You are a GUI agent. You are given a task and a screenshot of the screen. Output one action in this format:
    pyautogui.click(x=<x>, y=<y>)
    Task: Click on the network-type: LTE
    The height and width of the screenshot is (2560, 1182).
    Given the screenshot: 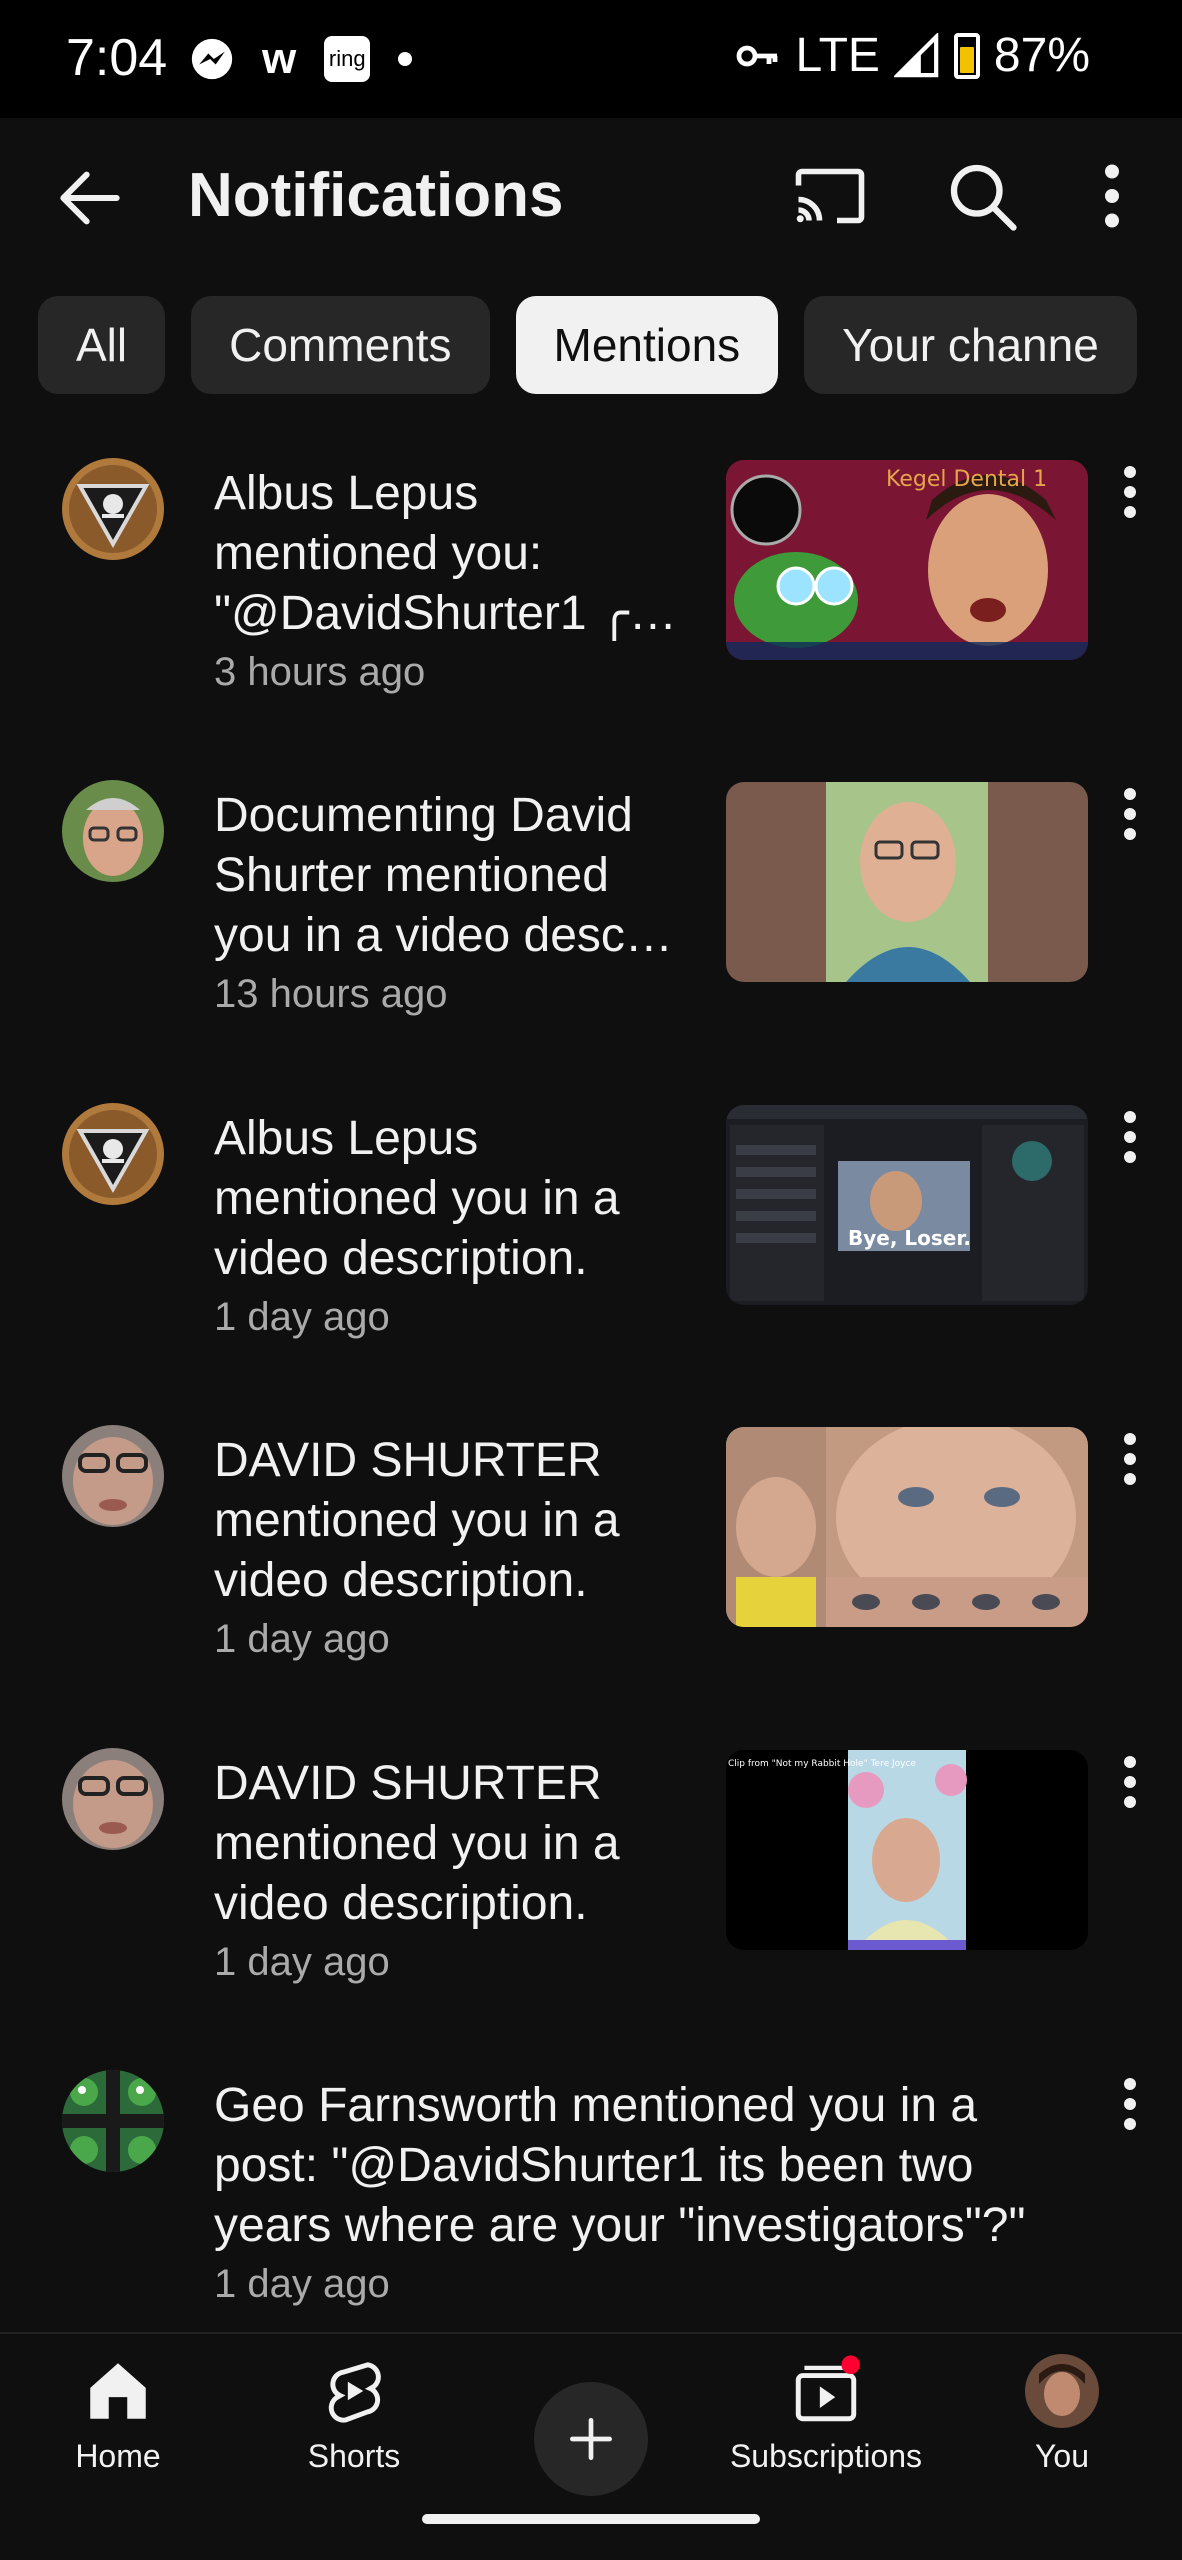 What is the action you would take?
    pyautogui.click(x=837, y=55)
    